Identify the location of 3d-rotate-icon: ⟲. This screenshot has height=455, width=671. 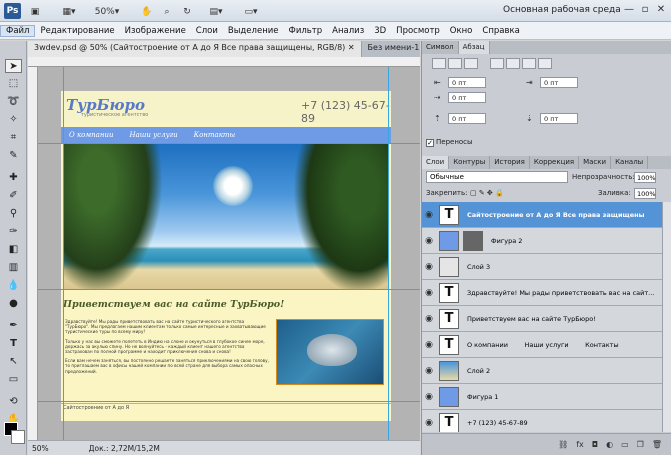
(13, 402).